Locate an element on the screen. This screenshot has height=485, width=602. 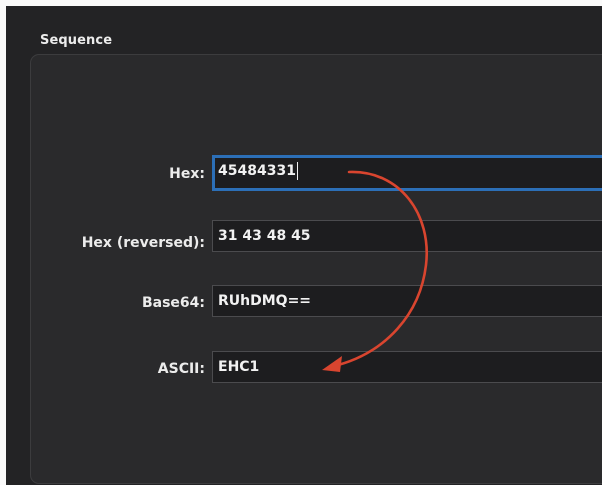
hex-reversed-field-value: 31 43 48 45 is located at coordinates (264, 236).